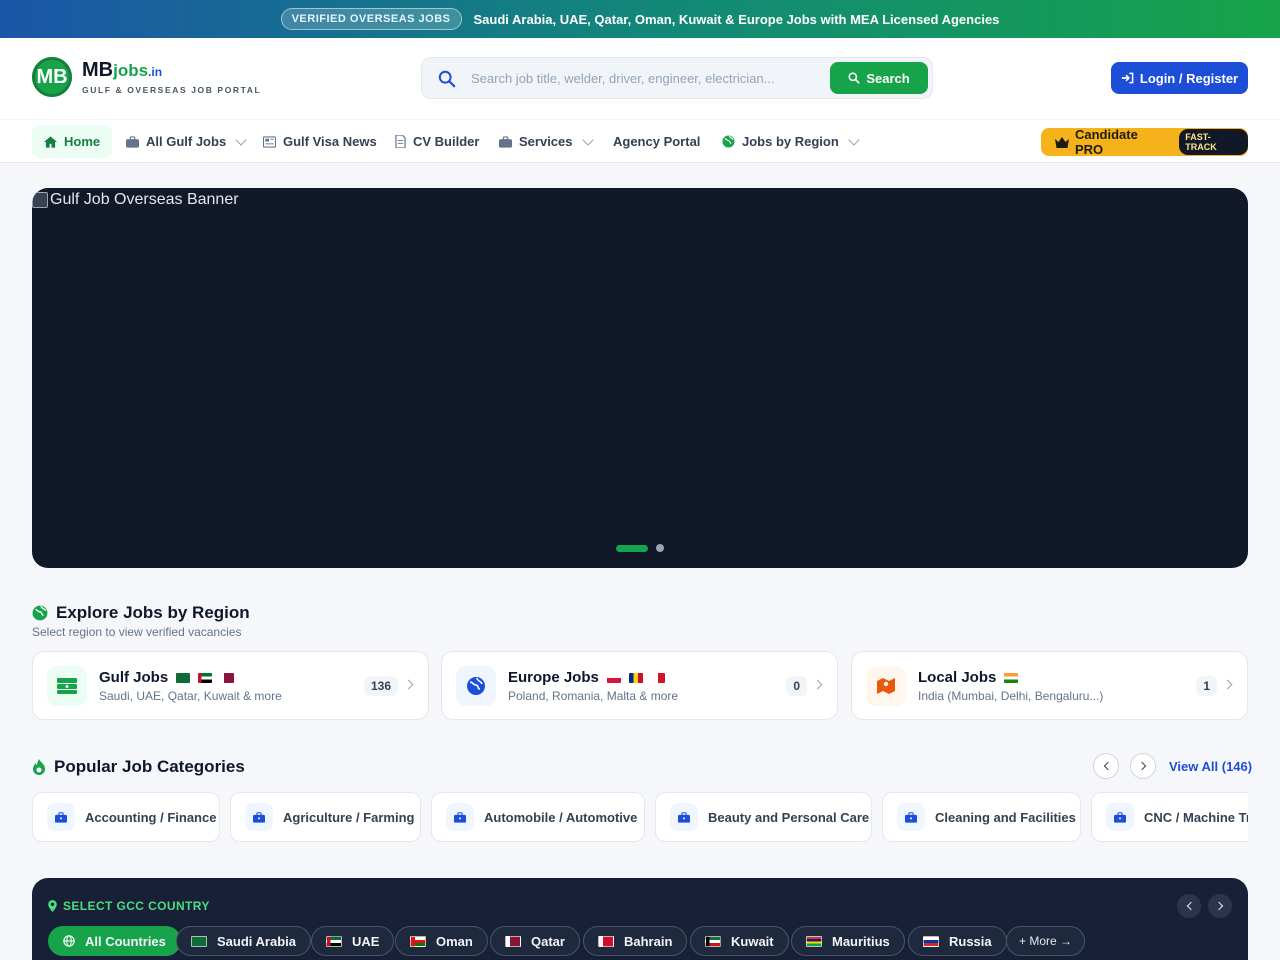 The height and width of the screenshot is (960, 1280). I want to click on carousel-dot, so click(660, 548).